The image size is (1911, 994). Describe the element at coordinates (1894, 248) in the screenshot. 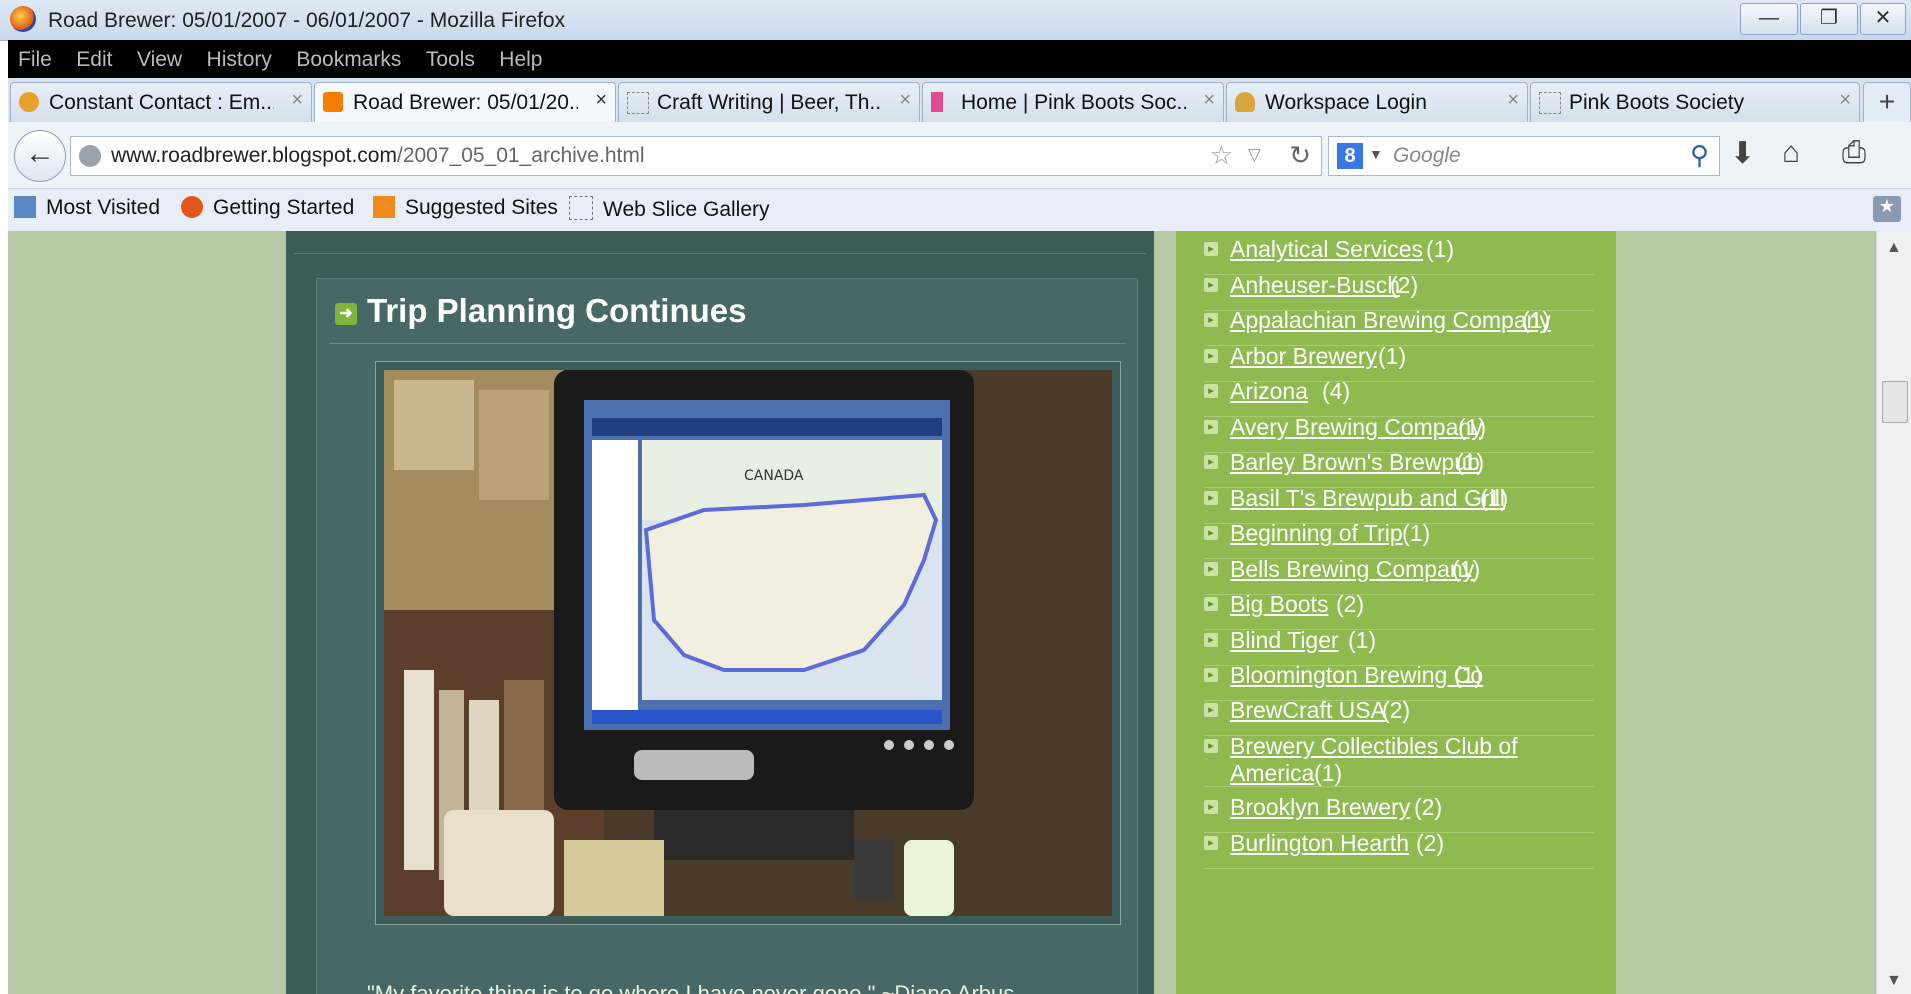

I see `scroll-up-icon: ▲` at that location.